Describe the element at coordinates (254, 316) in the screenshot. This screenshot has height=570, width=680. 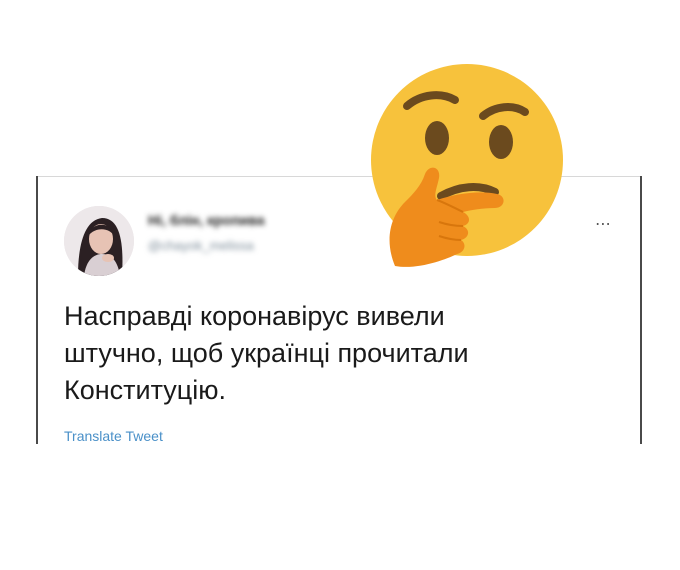
I see `tweet-text-line: Насправді коронавірус вивели` at that location.